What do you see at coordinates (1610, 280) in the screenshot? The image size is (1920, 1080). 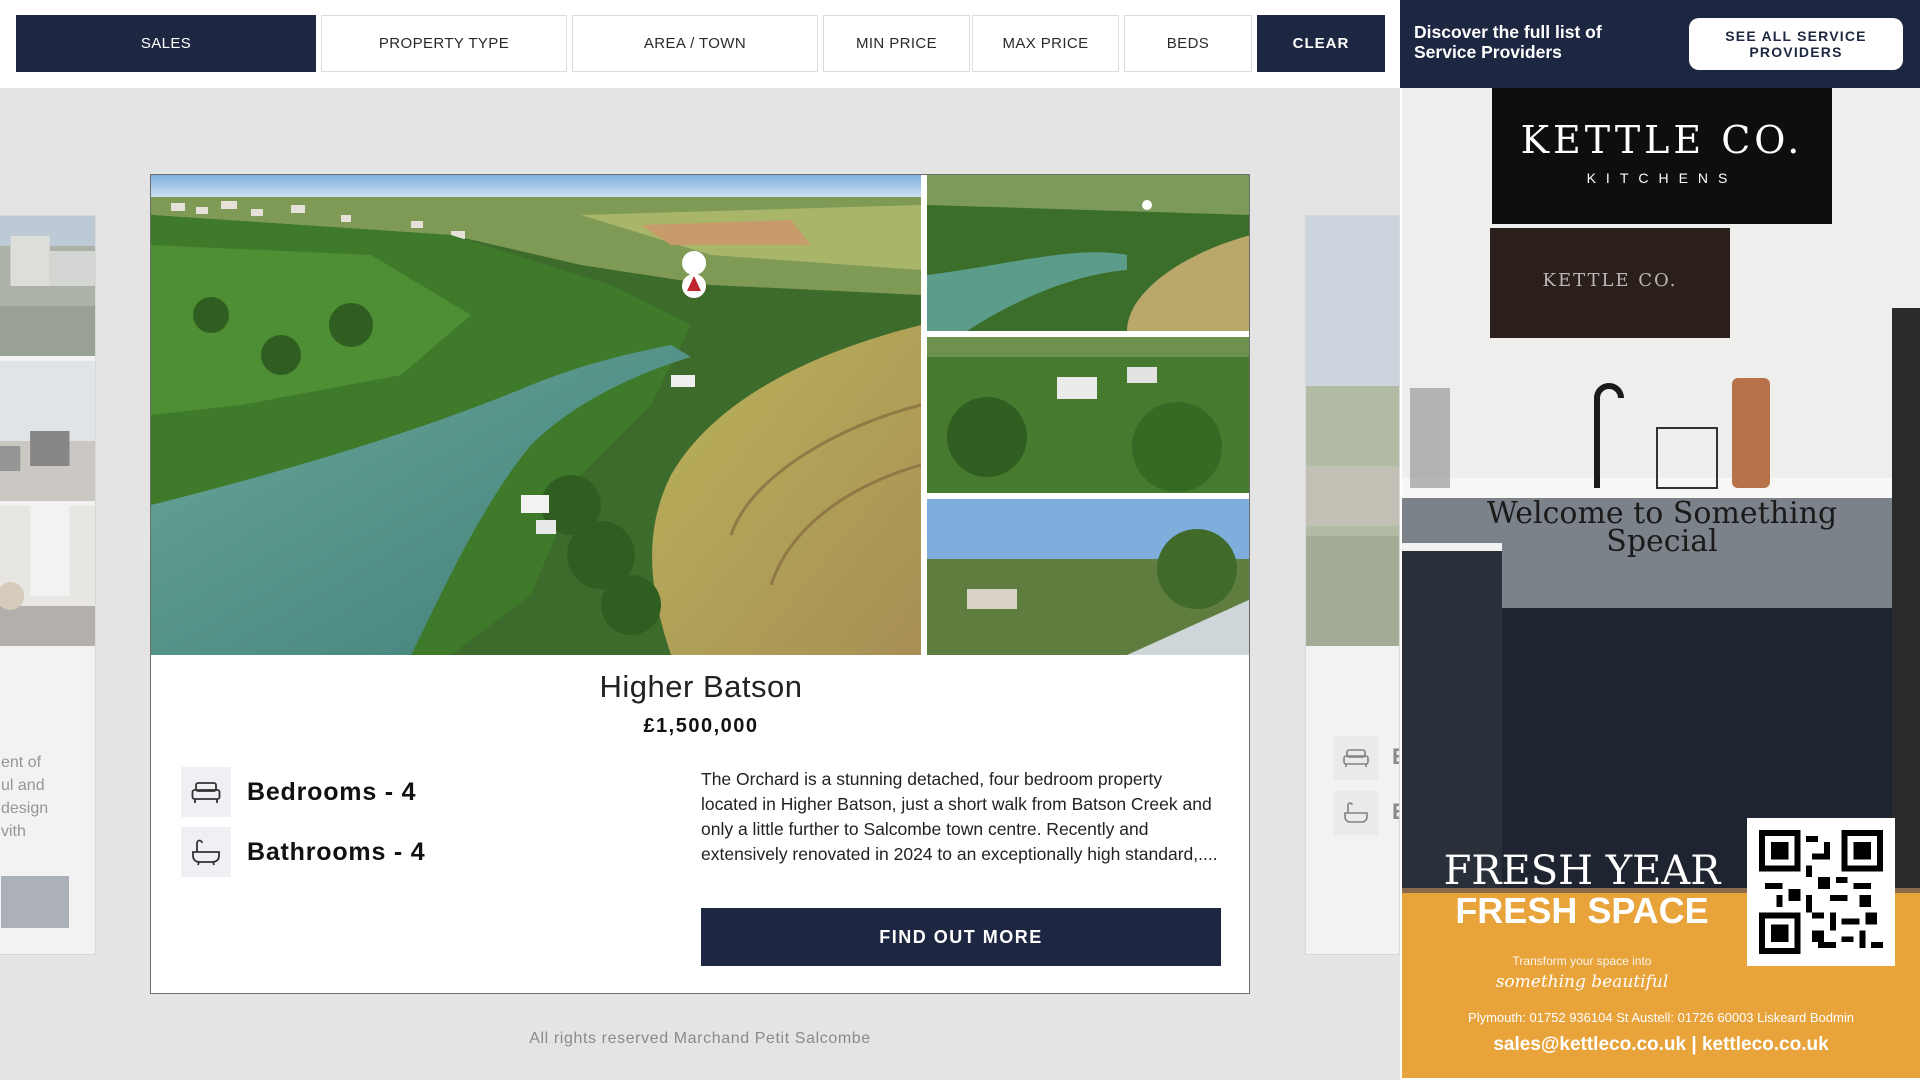 I see `advert-tv-logo: KETTLE CO.` at bounding box center [1610, 280].